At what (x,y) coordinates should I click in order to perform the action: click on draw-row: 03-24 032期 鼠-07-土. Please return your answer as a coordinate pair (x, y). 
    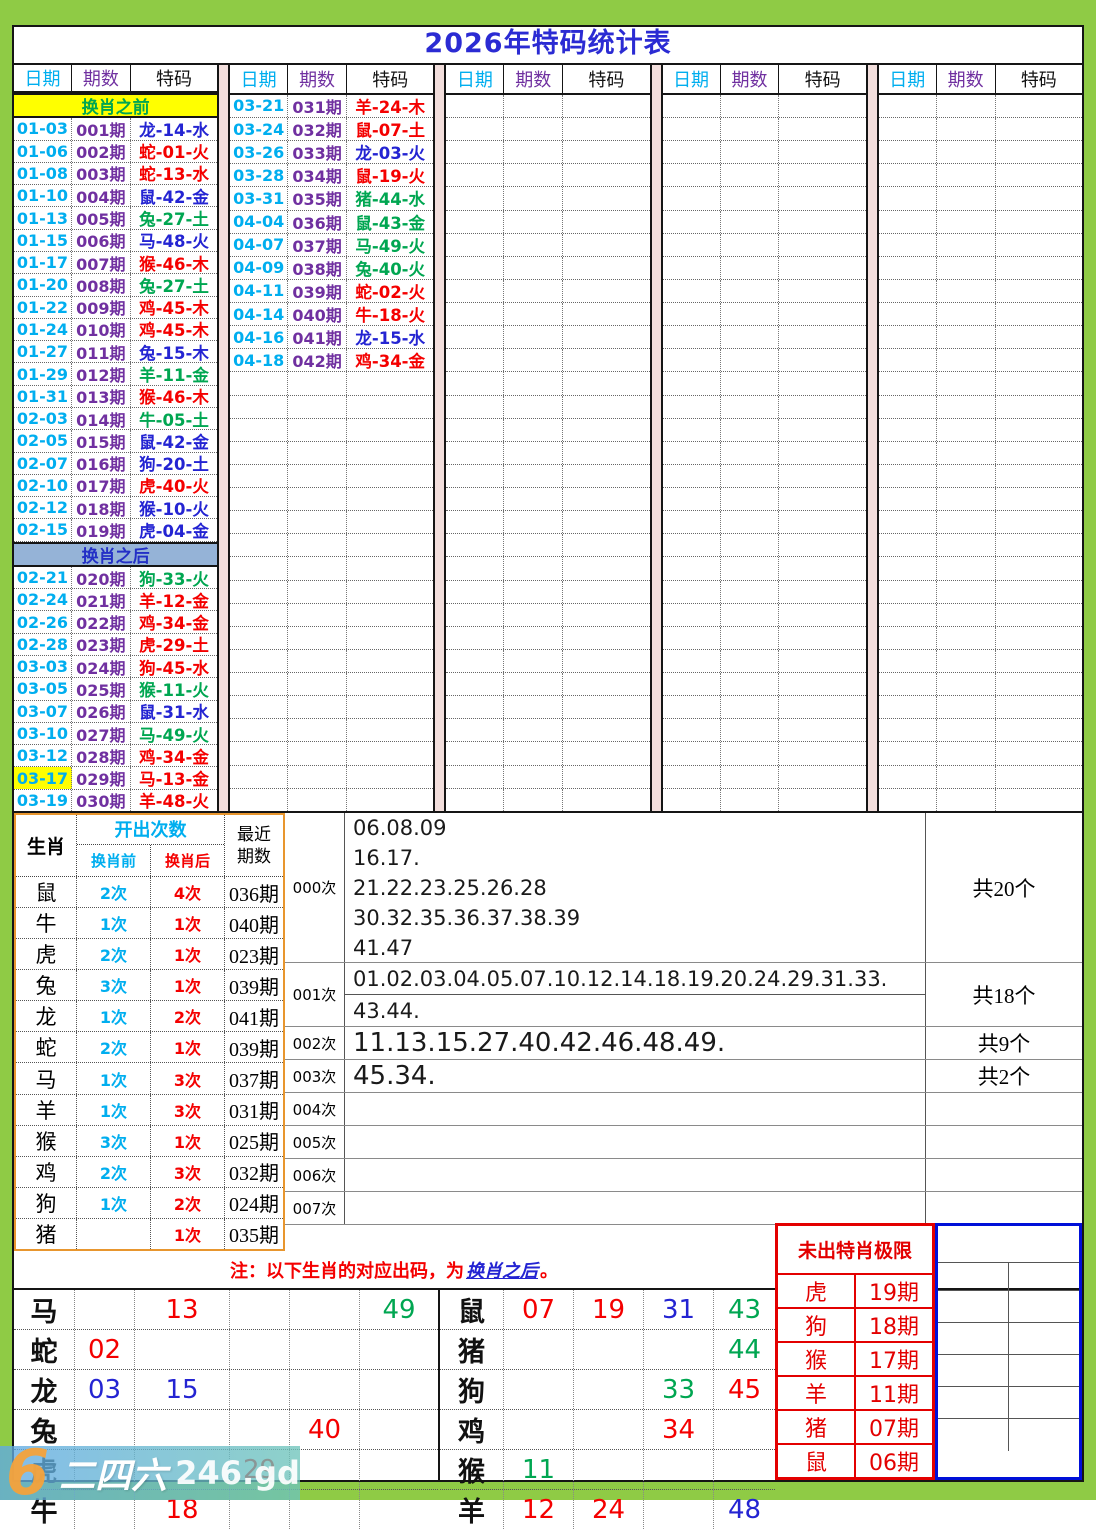
    Looking at the image, I should click on (332, 130).